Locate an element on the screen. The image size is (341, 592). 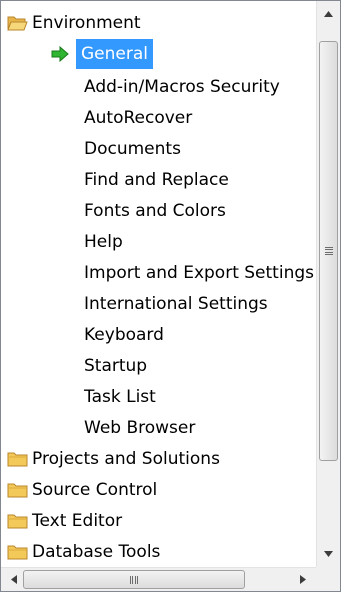
tree-node-text-editor: Text Editor is located at coordinates (158, 521).